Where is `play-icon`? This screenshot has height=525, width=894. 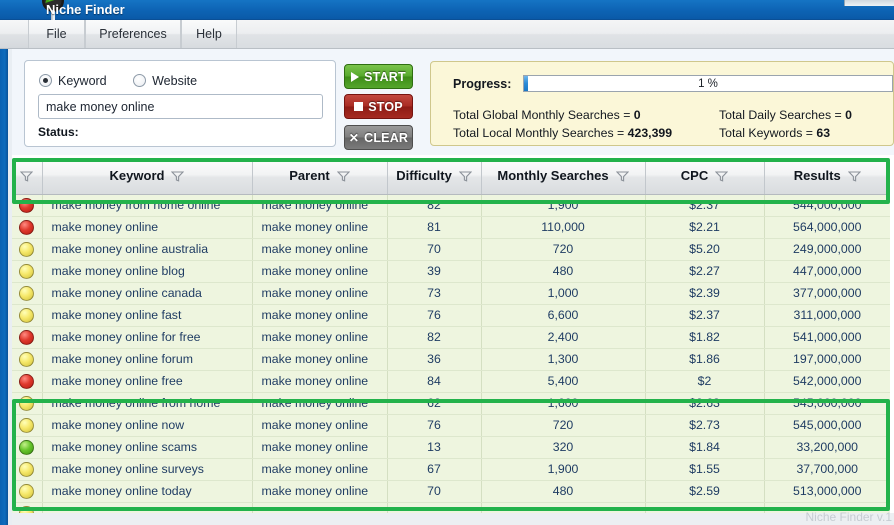 play-icon is located at coordinates (355, 76).